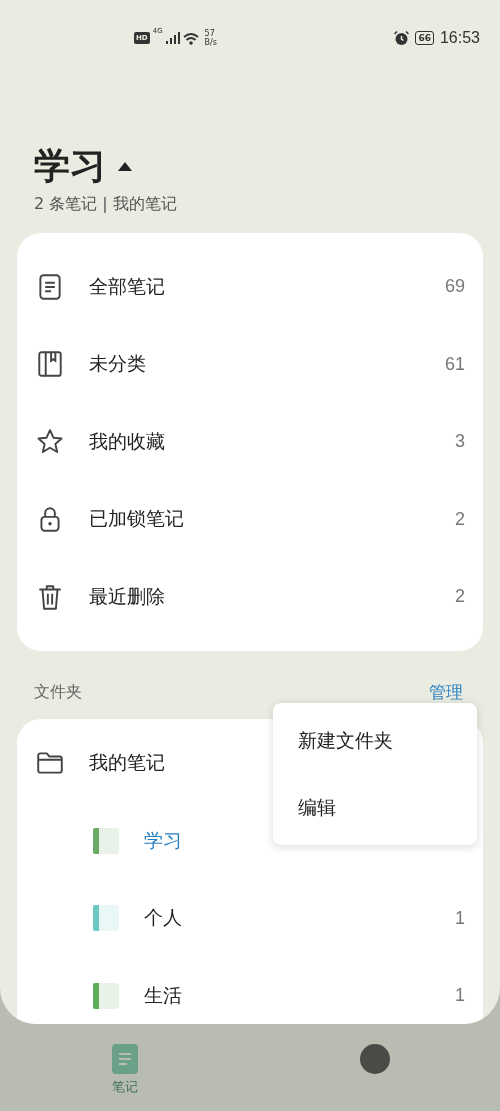  What do you see at coordinates (299, 995) in the screenshot?
I see `subfolder-label: 生活` at bounding box center [299, 995].